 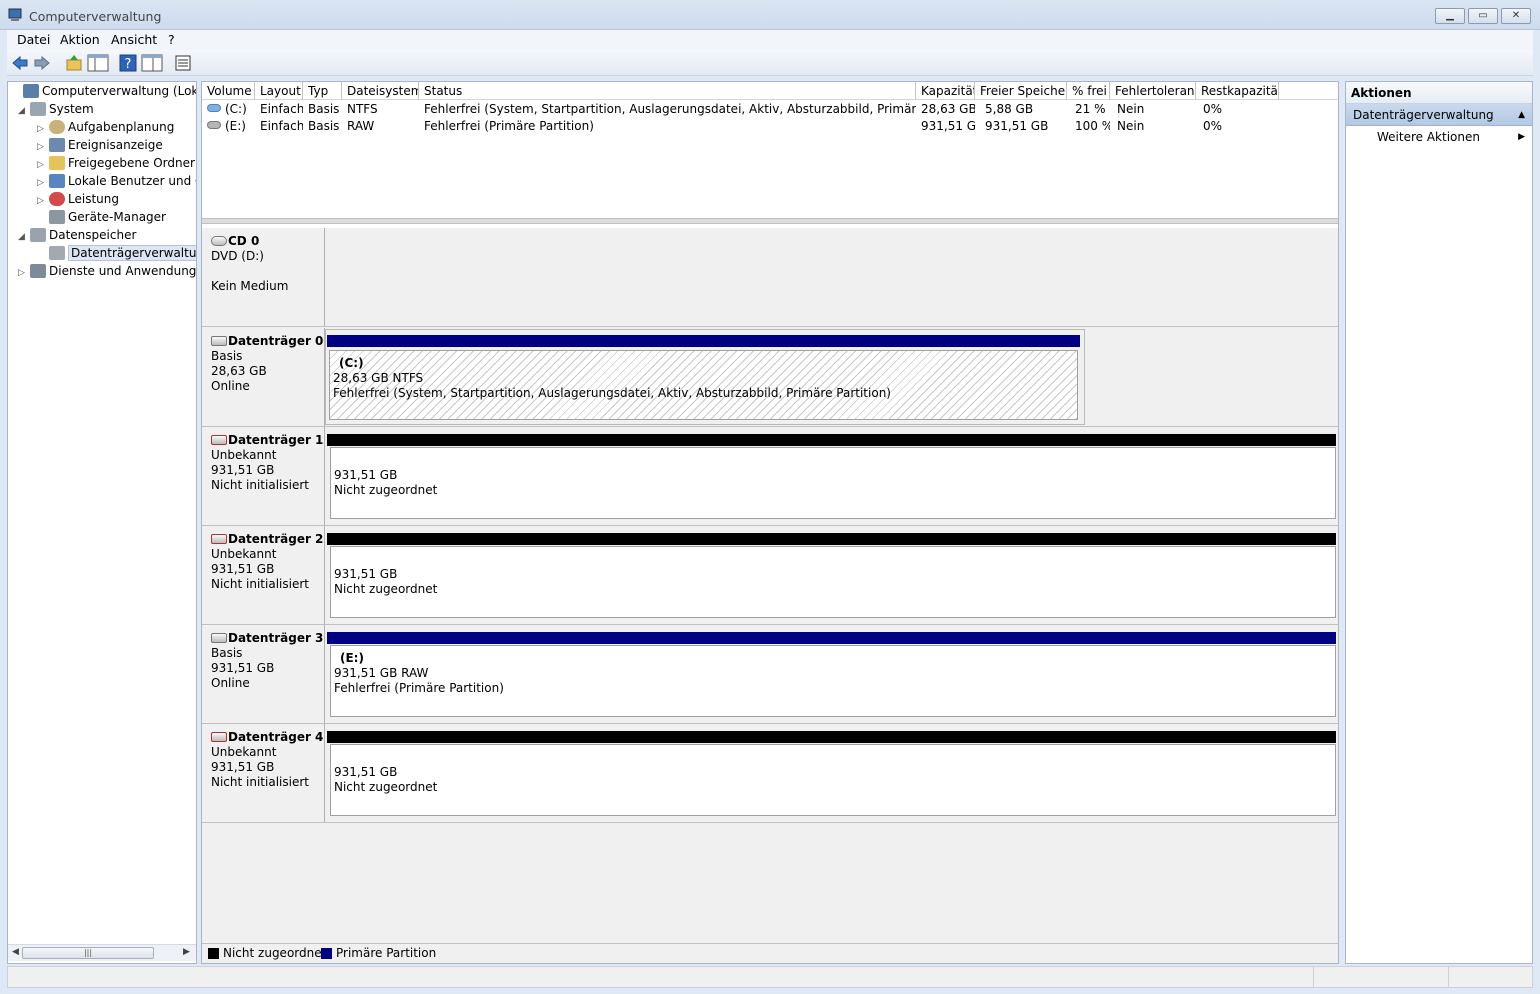 I want to click on computer-management-icon, so click(x=15, y=14).